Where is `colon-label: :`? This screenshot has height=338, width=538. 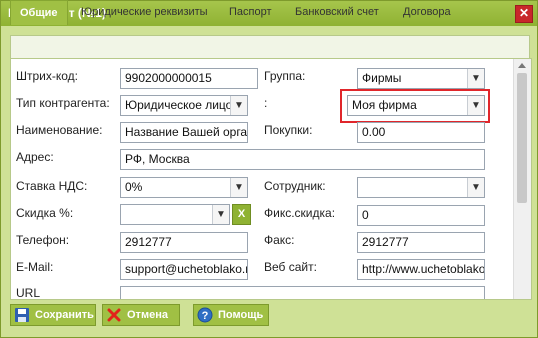 colon-label: : is located at coordinates (266, 103).